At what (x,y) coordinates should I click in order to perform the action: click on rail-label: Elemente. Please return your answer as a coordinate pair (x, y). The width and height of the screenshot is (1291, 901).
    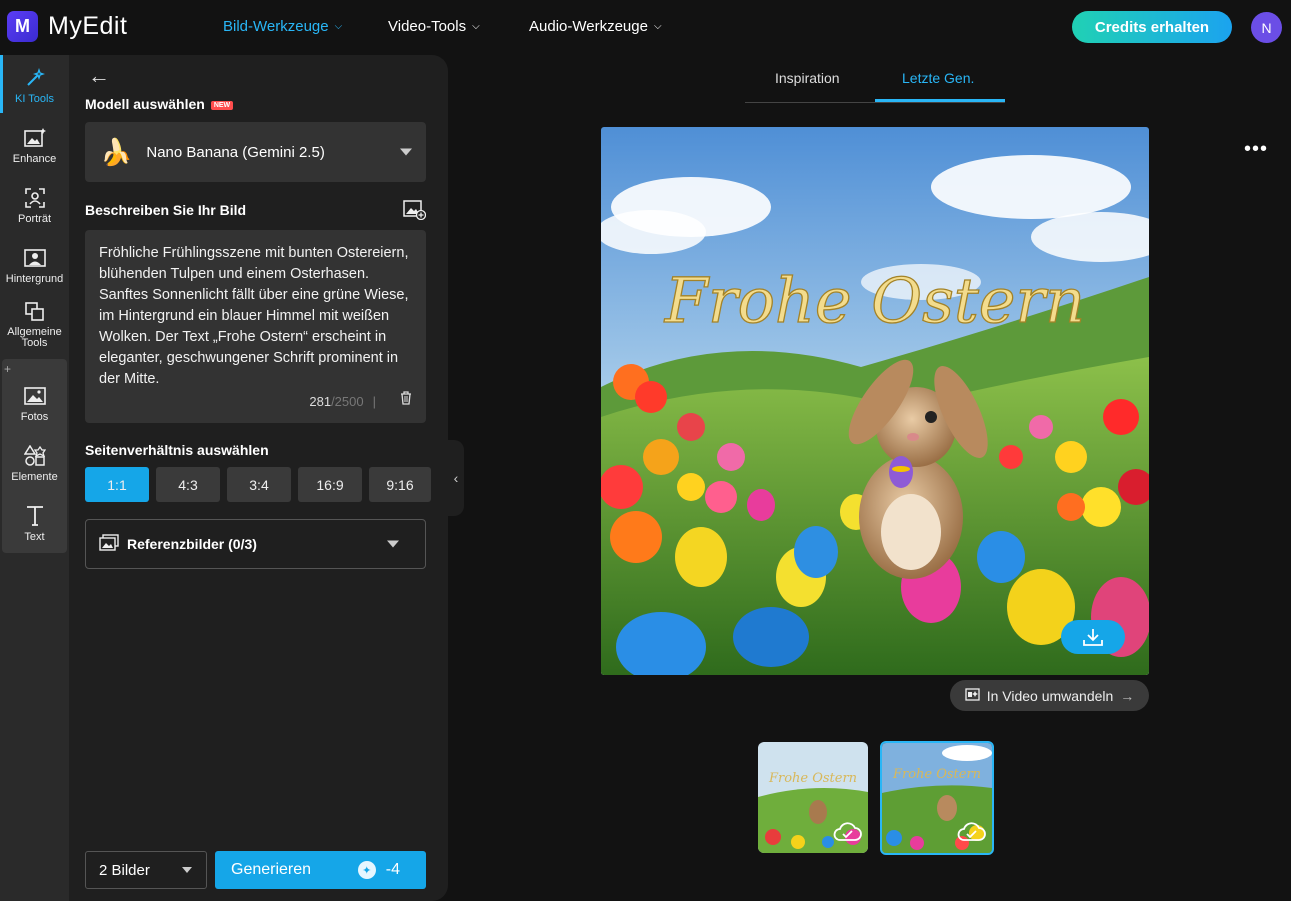
    Looking at the image, I should click on (34, 477).